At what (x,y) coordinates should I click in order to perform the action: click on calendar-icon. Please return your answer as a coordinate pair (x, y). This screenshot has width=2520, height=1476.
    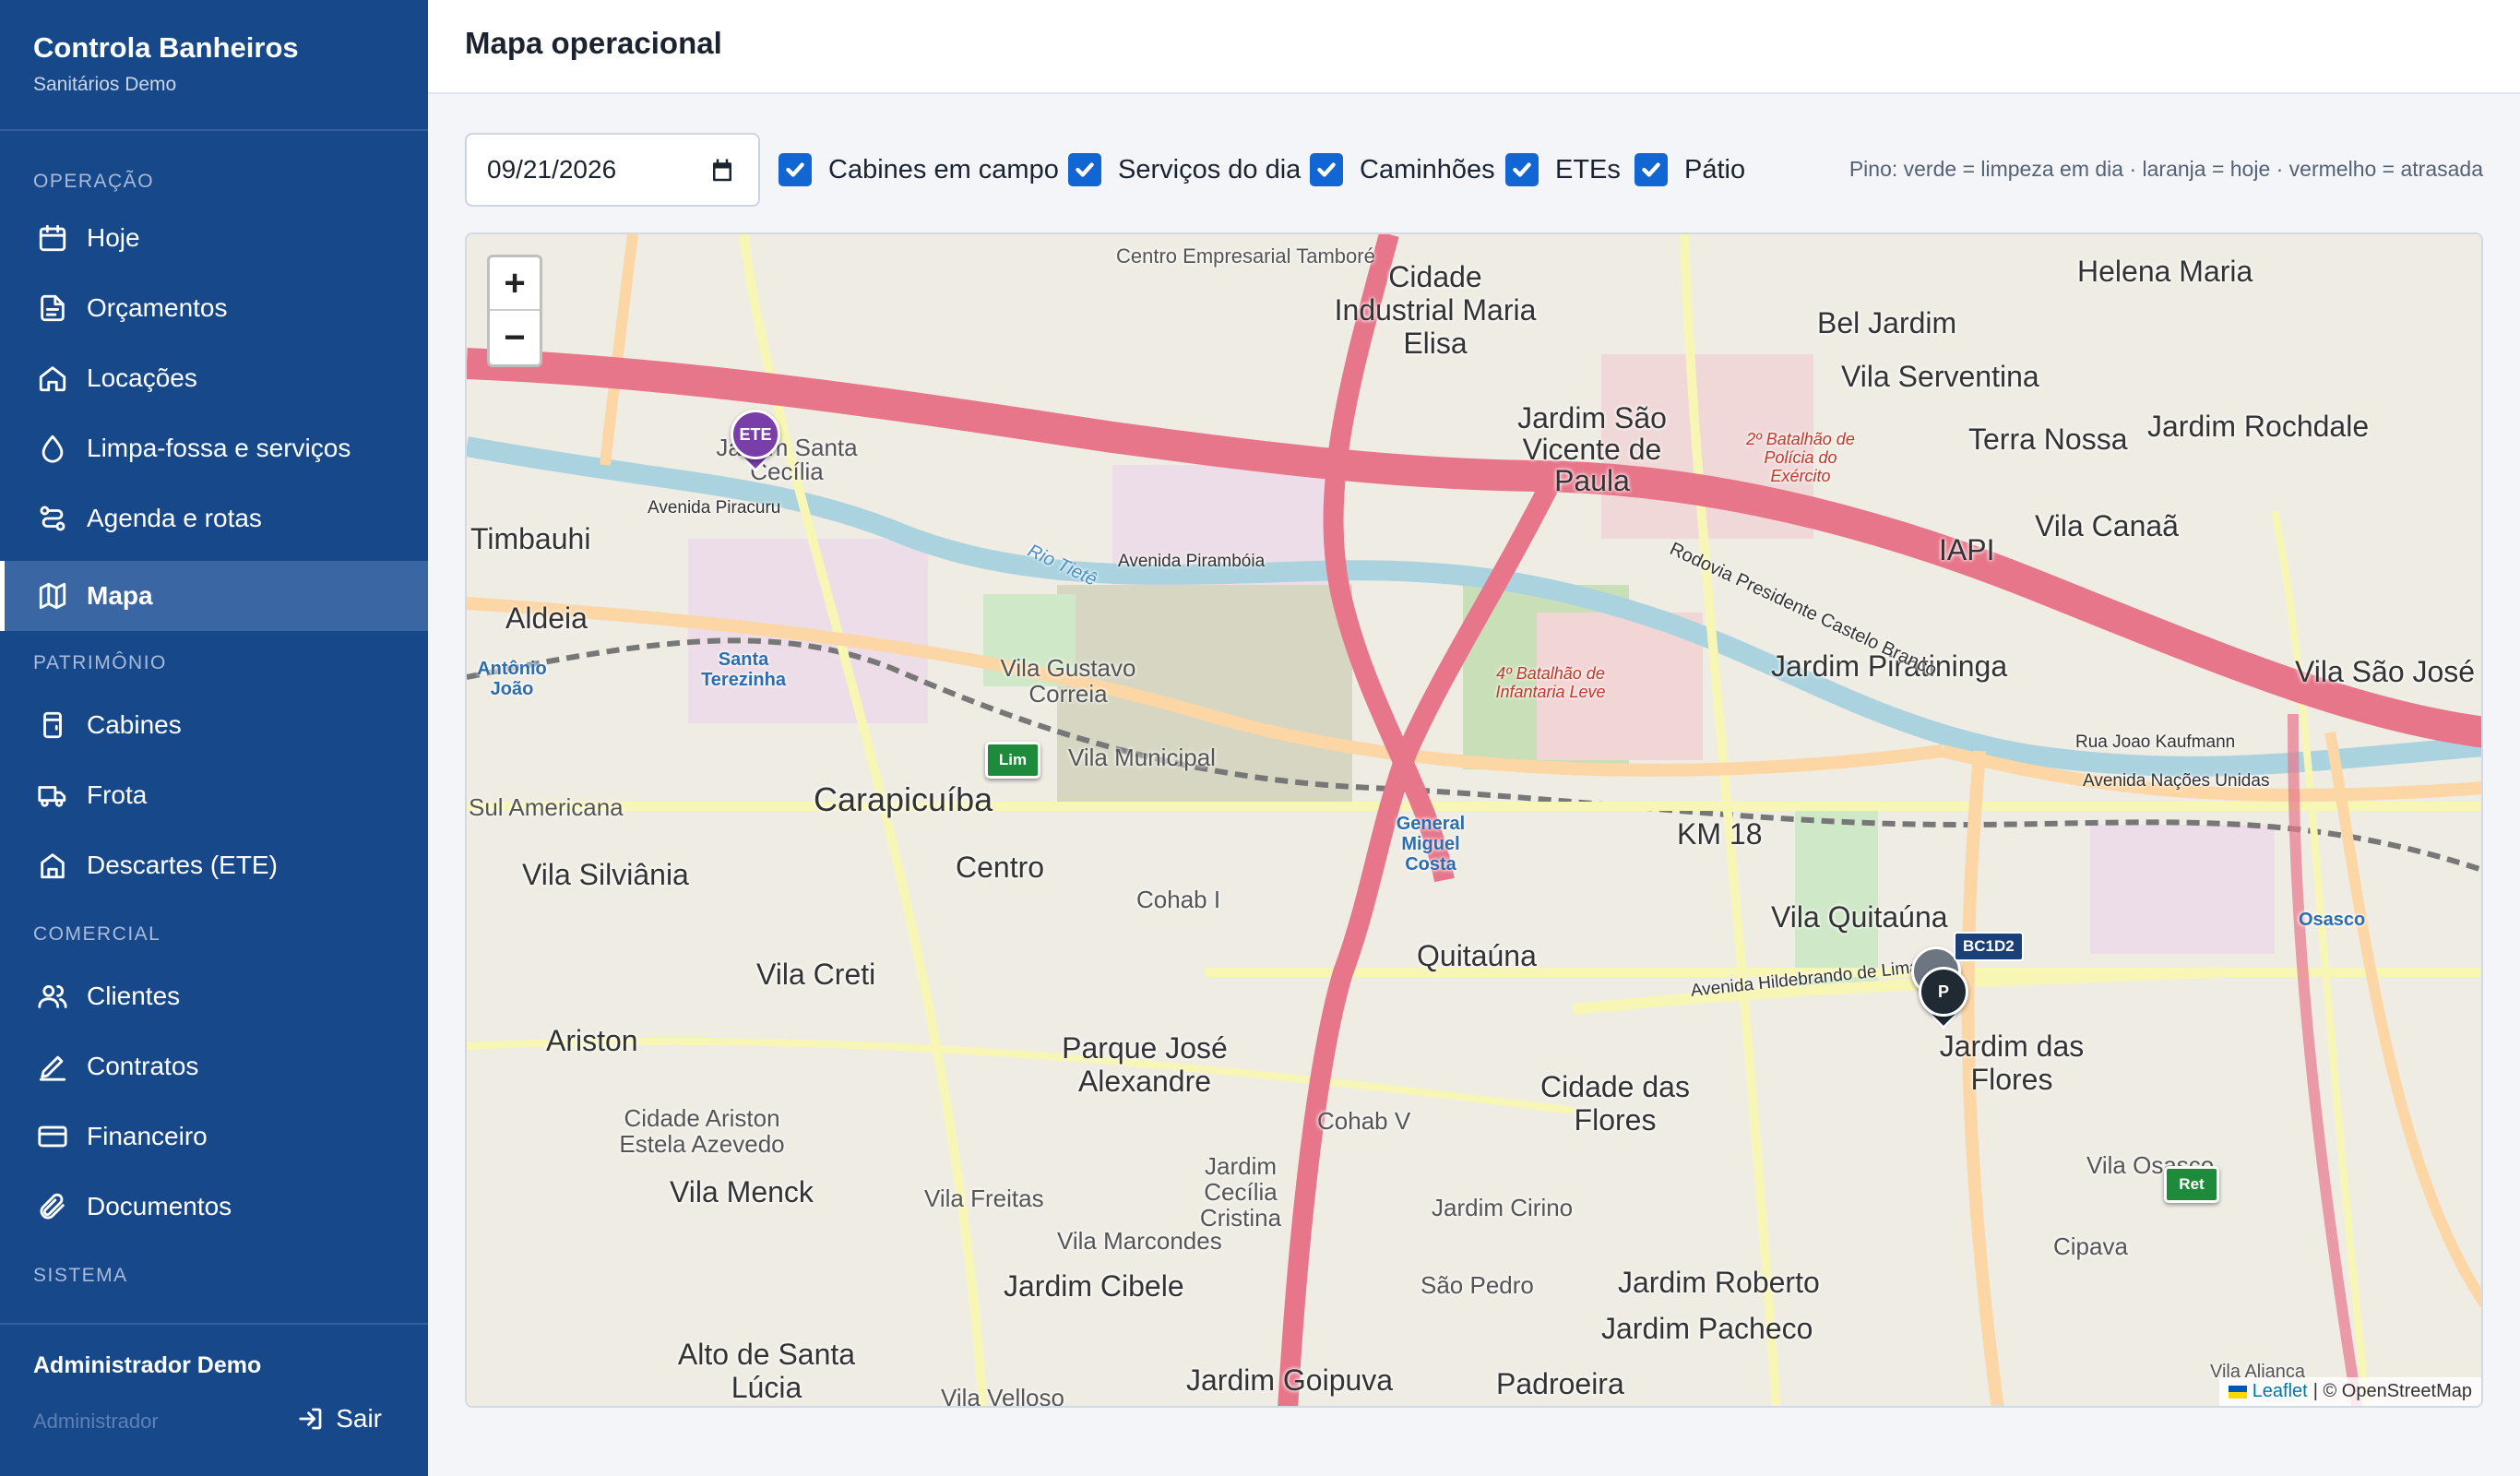
    Looking at the image, I should click on (52, 238).